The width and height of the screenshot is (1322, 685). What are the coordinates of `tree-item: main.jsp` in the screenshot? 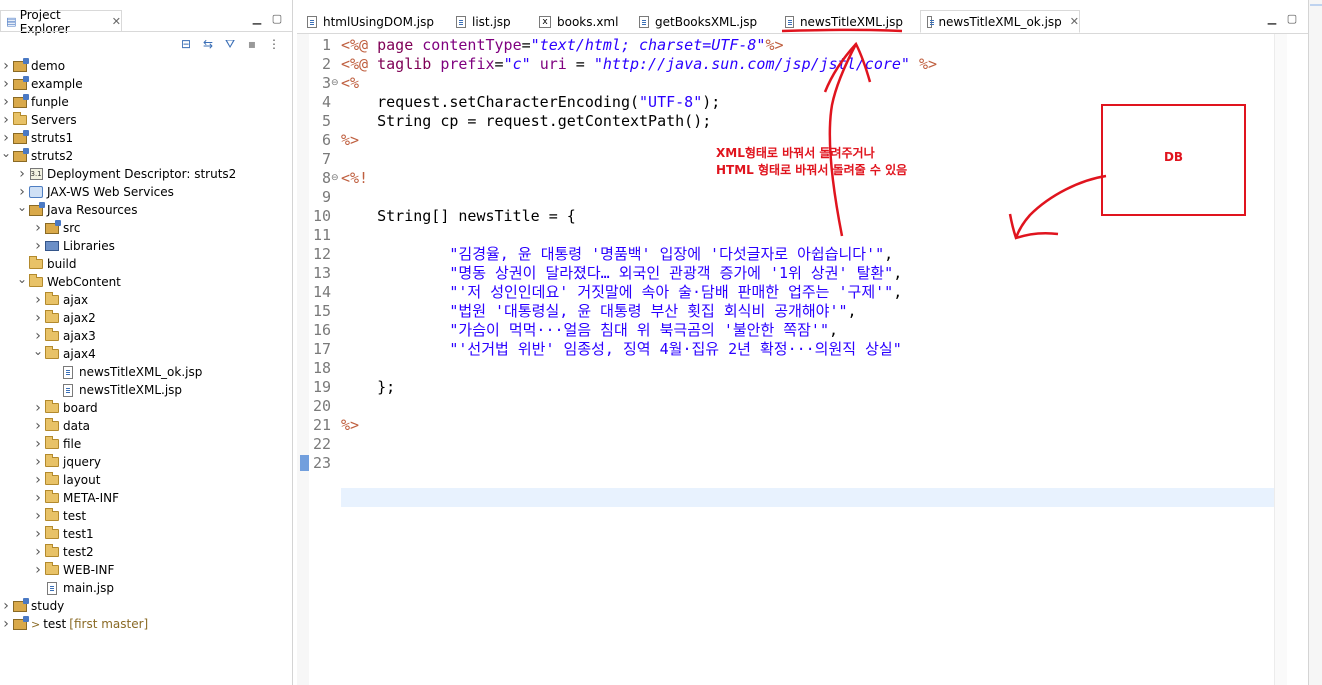 It's located at (146, 588).